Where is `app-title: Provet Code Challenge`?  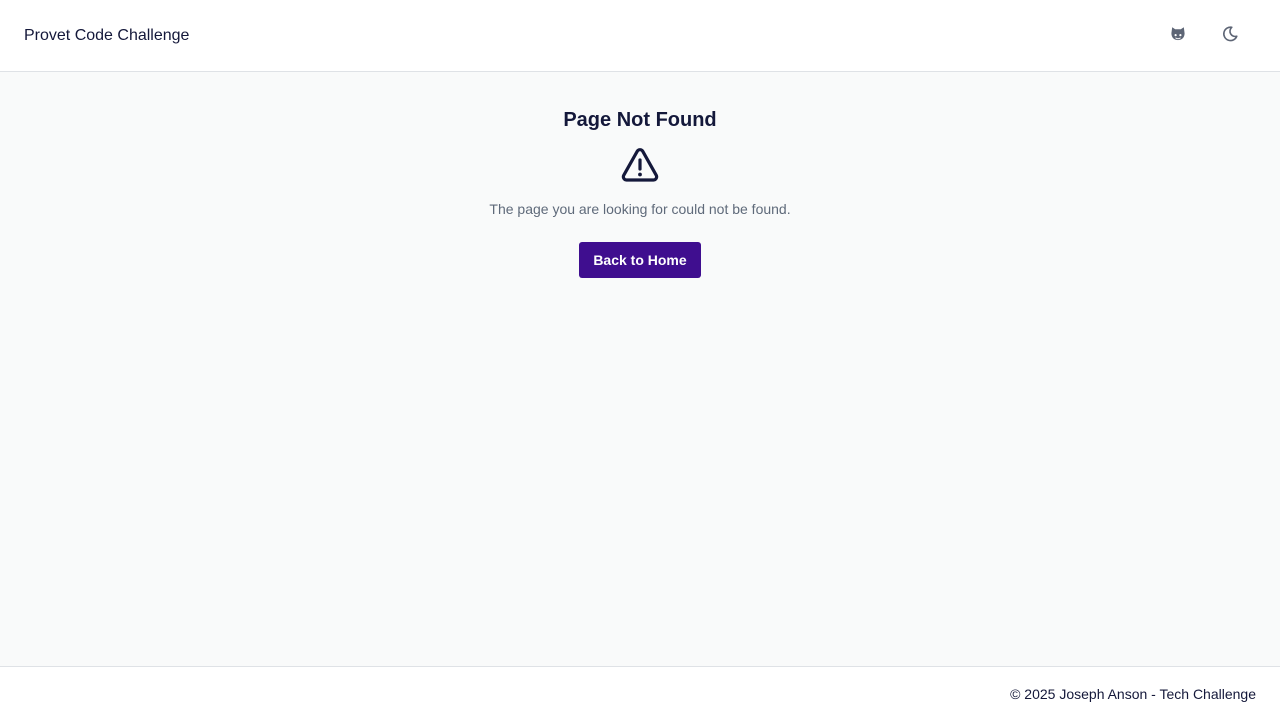
app-title: Provet Code Challenge is located at coordinates (107, 35).